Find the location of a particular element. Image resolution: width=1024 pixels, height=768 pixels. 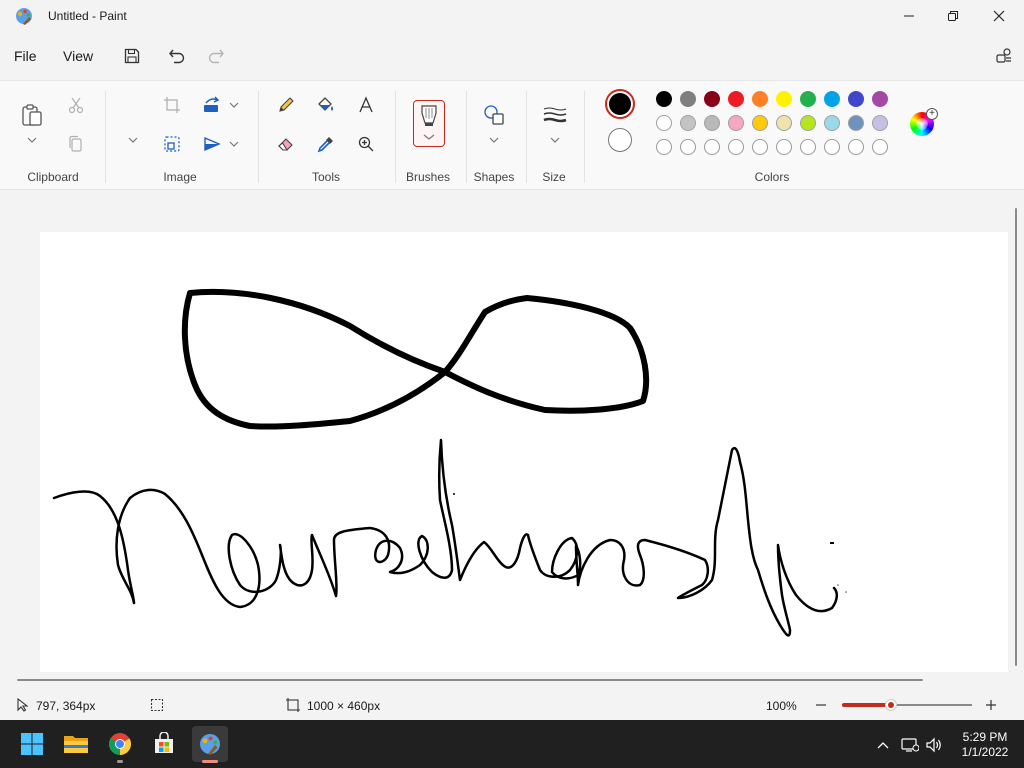

folder-icon is located at coordinates (76, 744).